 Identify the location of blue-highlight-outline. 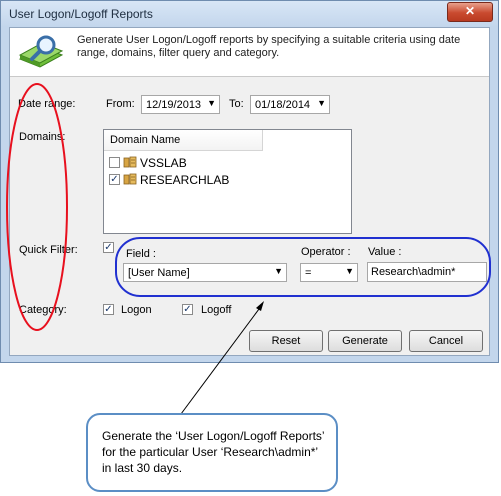
(303, 267).